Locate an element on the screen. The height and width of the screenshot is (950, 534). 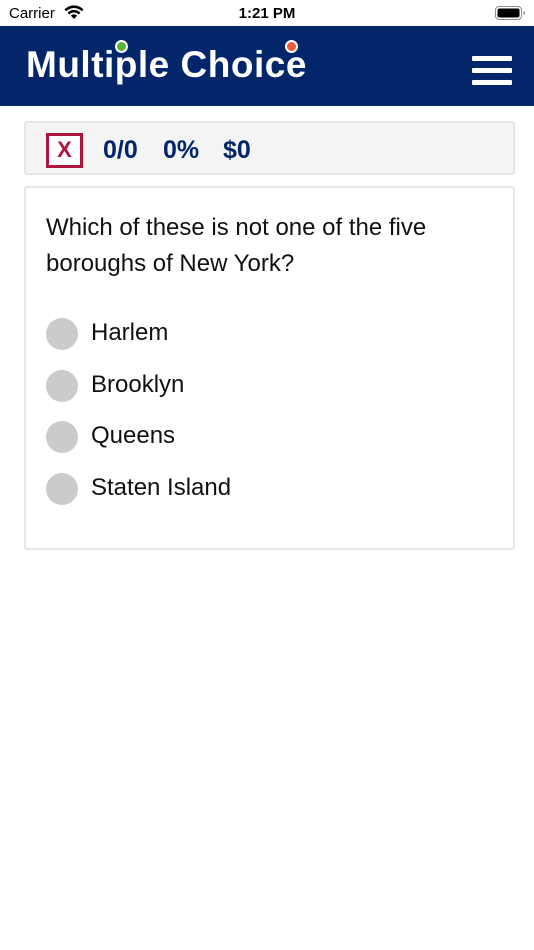
app-header: Multiple Choice is located at coordinates (267, 66).